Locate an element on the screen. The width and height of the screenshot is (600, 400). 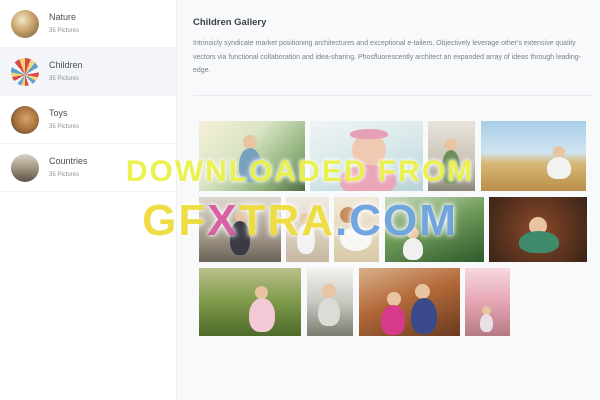
category-name: Toys is located at coordinates (58, 113).